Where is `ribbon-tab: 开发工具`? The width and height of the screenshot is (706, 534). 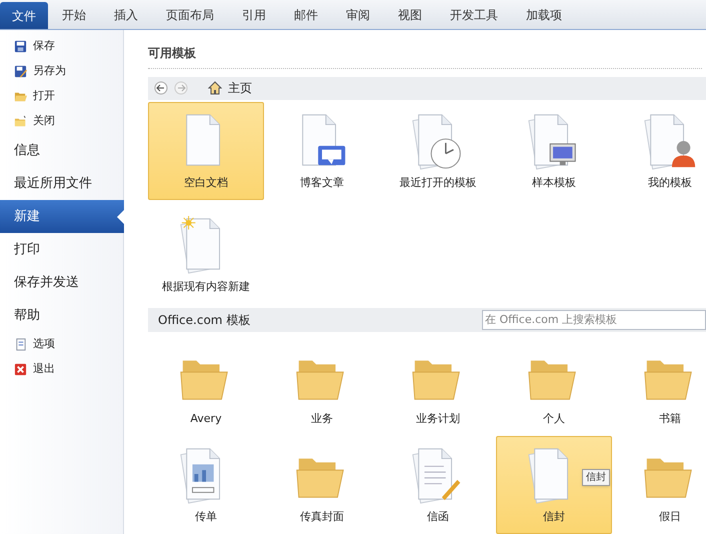 ribbon-tab: 开发工具 is located at coordinates (474, 14).